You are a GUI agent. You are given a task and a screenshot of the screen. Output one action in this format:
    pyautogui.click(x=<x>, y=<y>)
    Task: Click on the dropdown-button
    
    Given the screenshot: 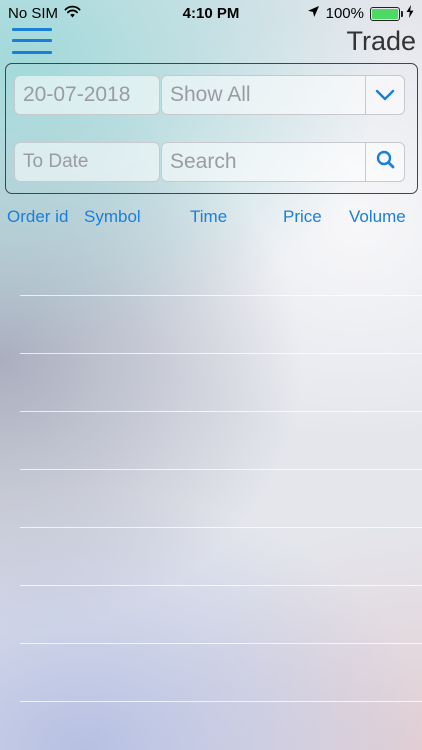 What is the action you would take?
    pyautogui.click(x=384, y=95)
    